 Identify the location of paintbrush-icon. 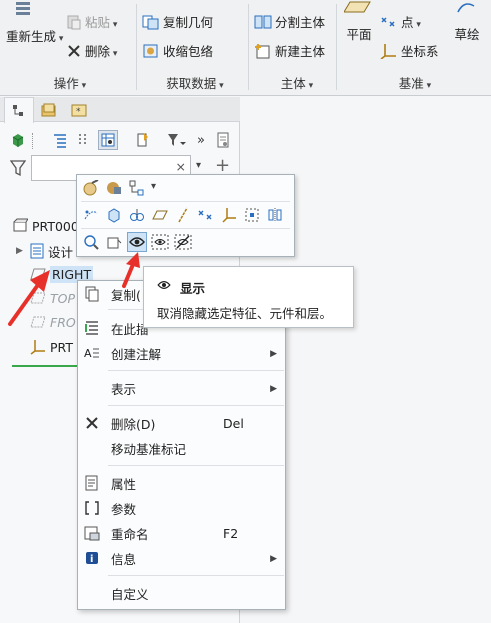
(91, 188).